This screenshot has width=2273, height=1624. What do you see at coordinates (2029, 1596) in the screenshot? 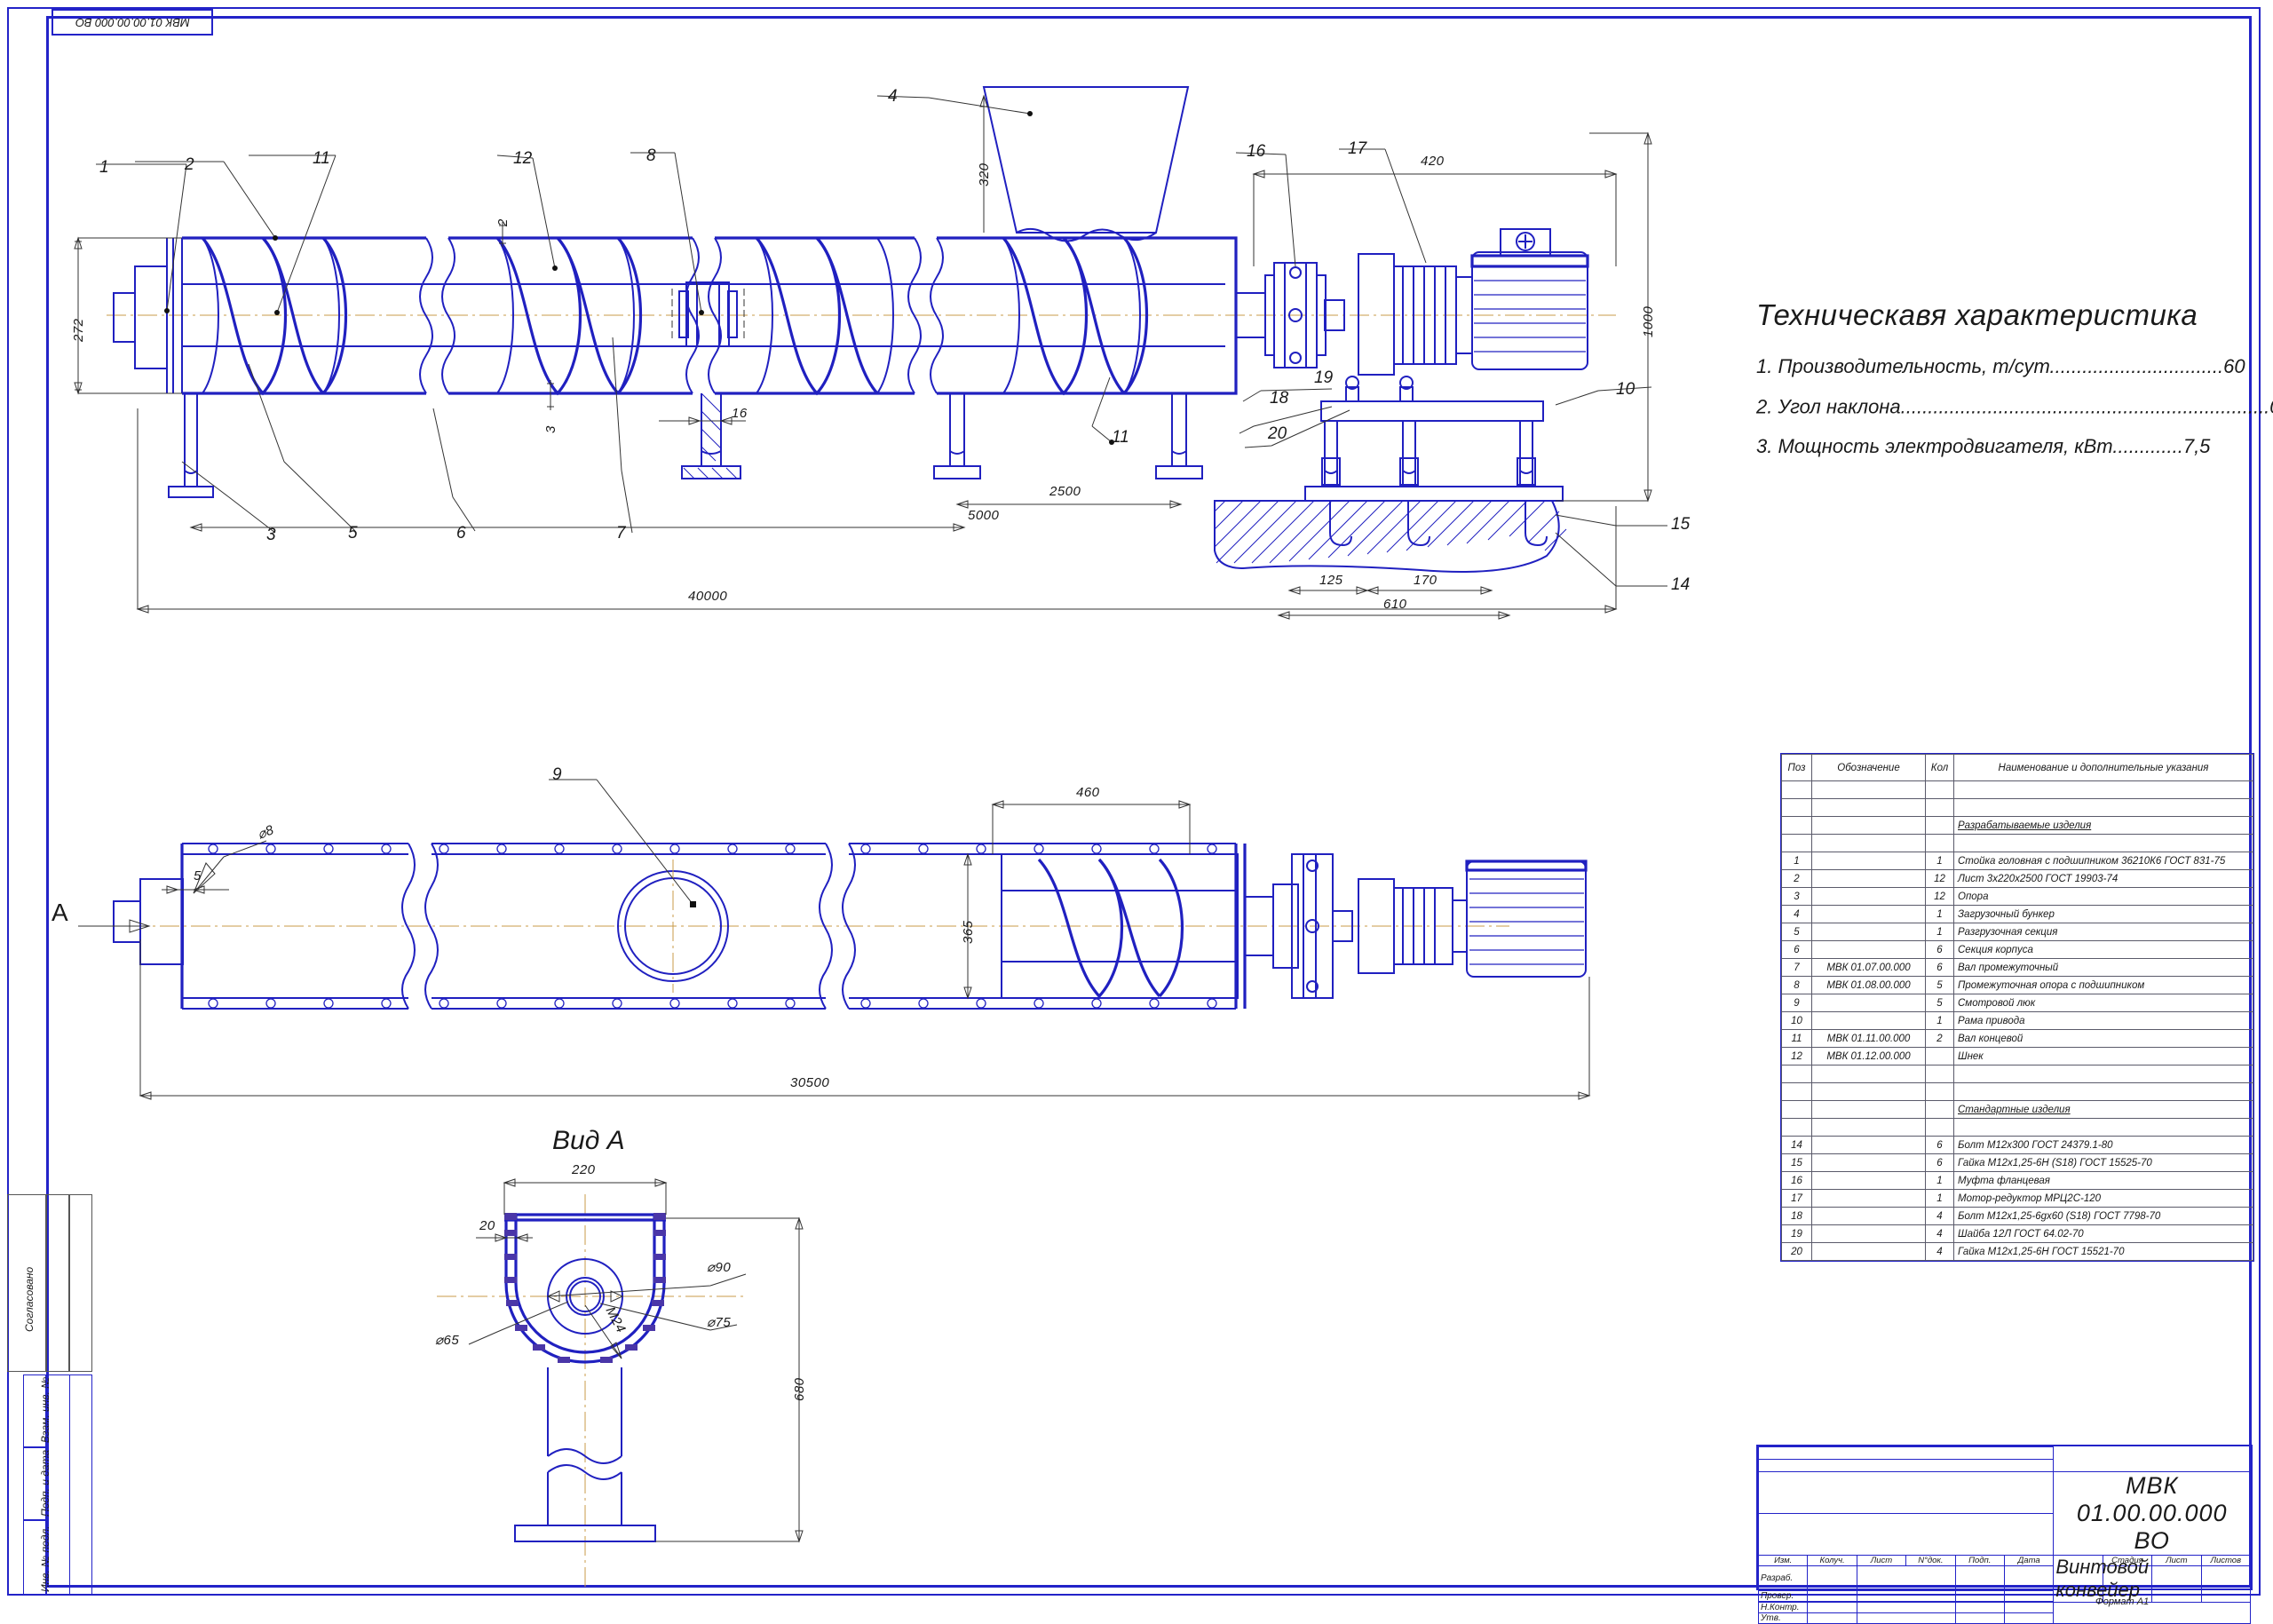
I see `tb-prover-date` at bounding box center [2029, 1596].